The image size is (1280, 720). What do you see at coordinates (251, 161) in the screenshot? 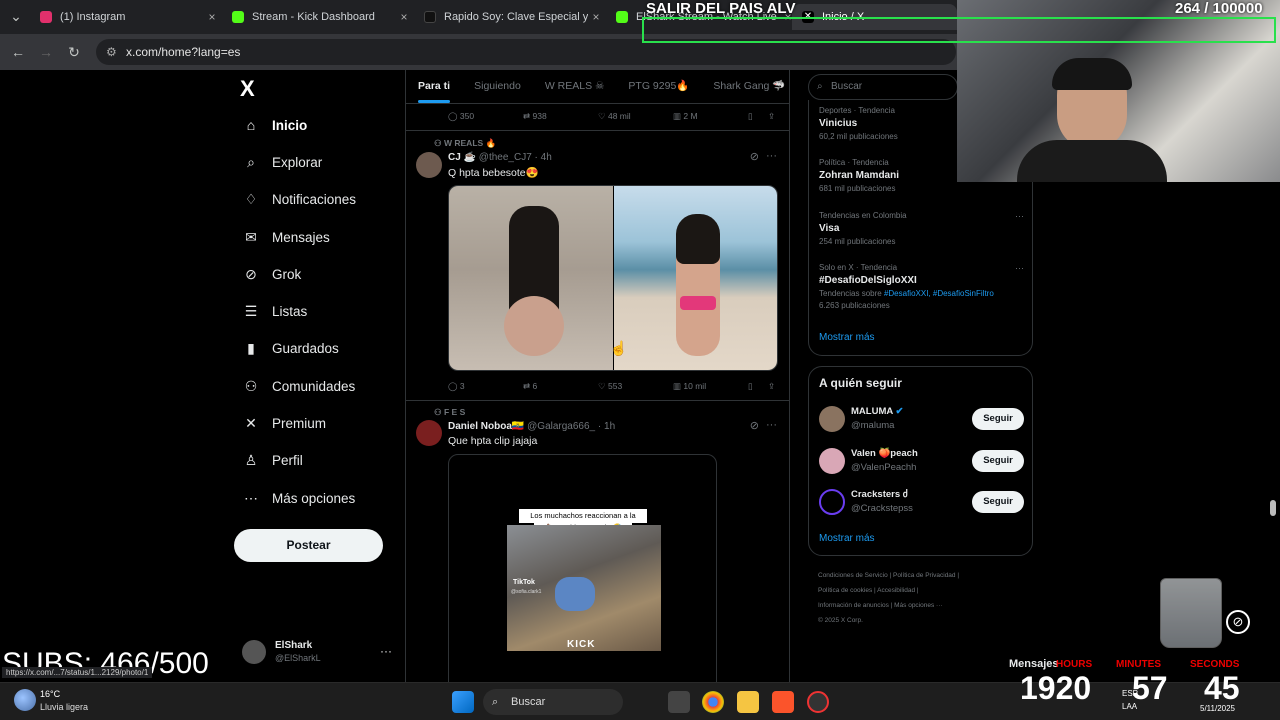
I see `search-icon: ⌕` at bounding box center [251, 161].